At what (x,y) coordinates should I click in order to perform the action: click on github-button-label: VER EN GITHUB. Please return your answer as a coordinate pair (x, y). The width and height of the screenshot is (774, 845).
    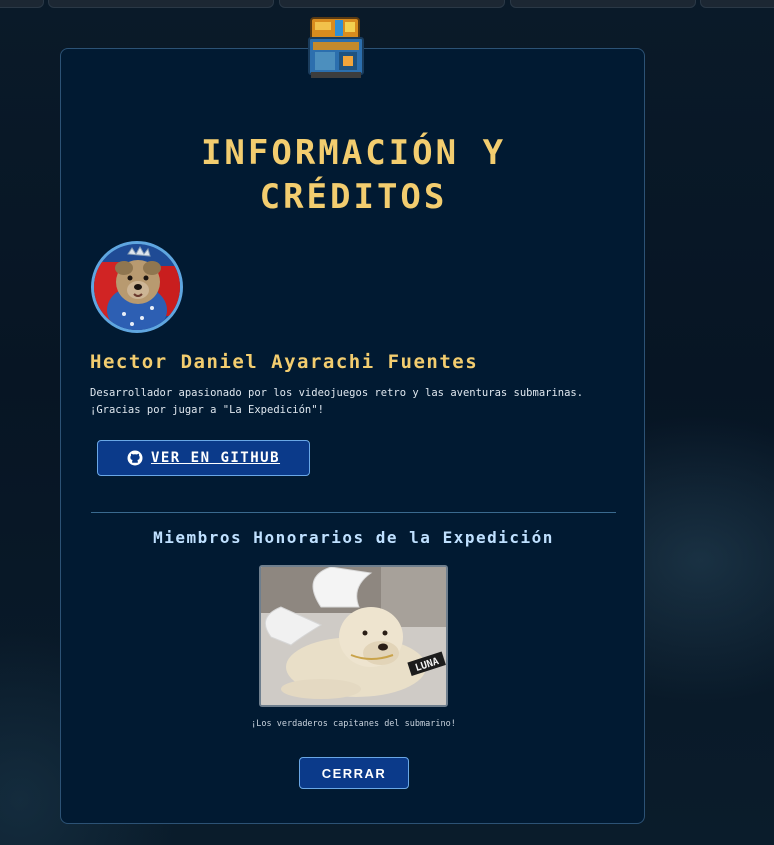
    Looking at the image, I should click on (215, 458).